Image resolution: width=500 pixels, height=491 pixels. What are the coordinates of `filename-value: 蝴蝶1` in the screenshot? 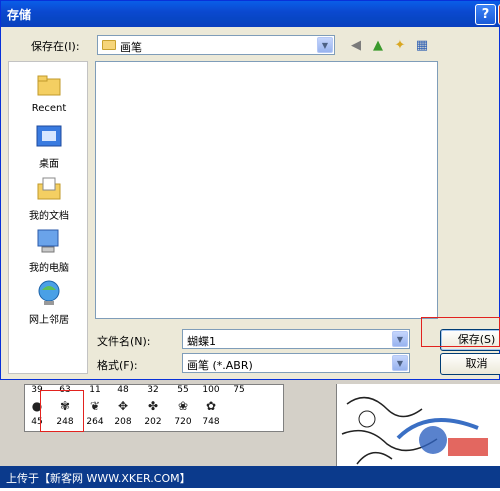 It's located at (201, 341).